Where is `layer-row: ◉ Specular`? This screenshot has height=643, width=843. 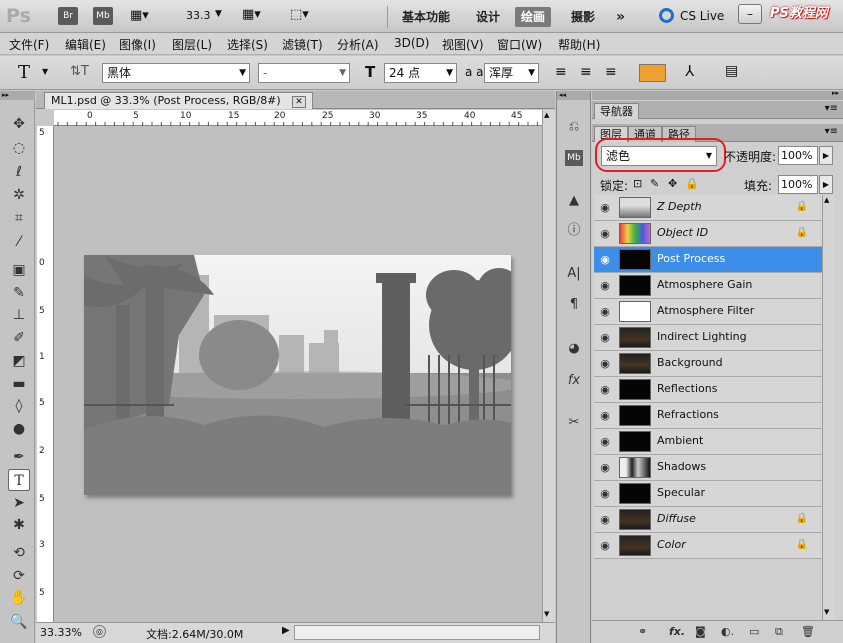
layer-row: ◉ Specular is located at coordinates (708, 494).